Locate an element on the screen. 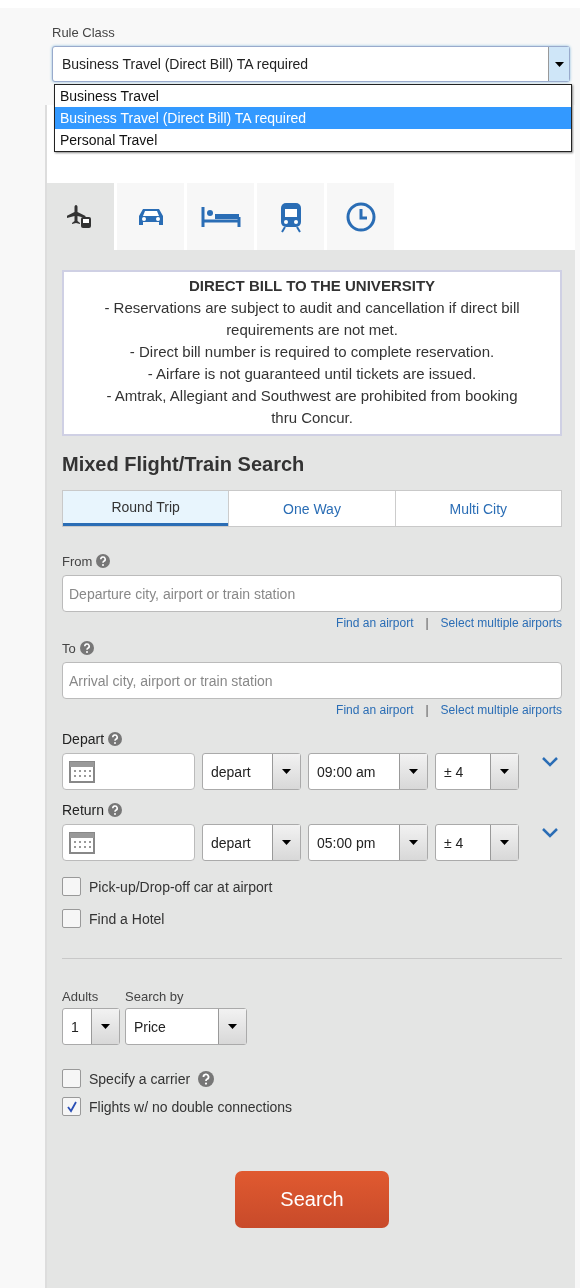  notice-text: - Amtrak, Allegiant and Southwest are prohibited from booking thru Concur. is located at coordinates (312, 407).